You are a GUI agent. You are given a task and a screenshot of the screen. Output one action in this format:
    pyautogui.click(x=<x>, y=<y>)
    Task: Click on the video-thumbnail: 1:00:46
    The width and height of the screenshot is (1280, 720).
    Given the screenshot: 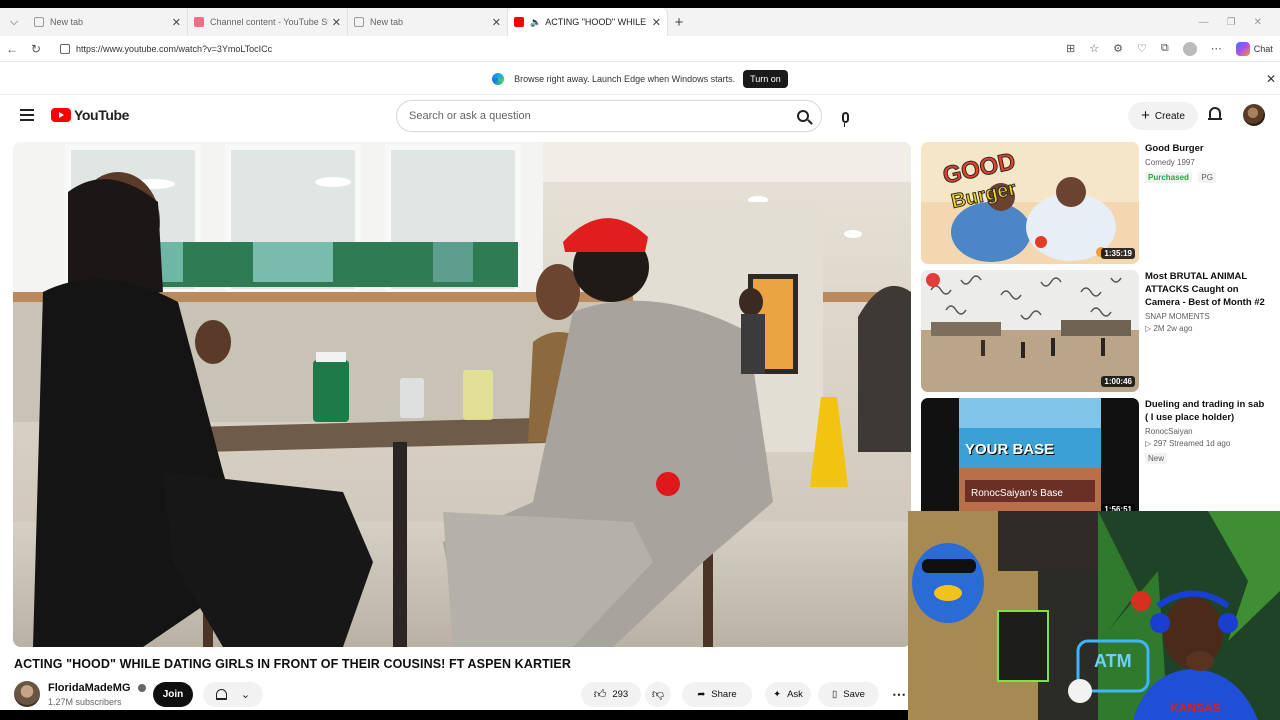 What is the action you would take?
    pyautogui.click(x=1030, y=331)
    